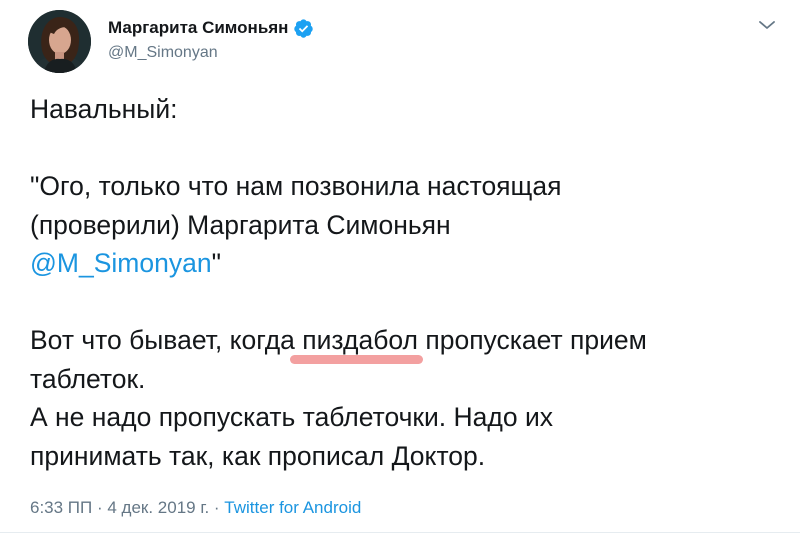 This screenshot has width=800, height=533. Describe the element at coordinates (121, 263) in the screenshot. I see `mention-link: @M_Simonyan` at that location.